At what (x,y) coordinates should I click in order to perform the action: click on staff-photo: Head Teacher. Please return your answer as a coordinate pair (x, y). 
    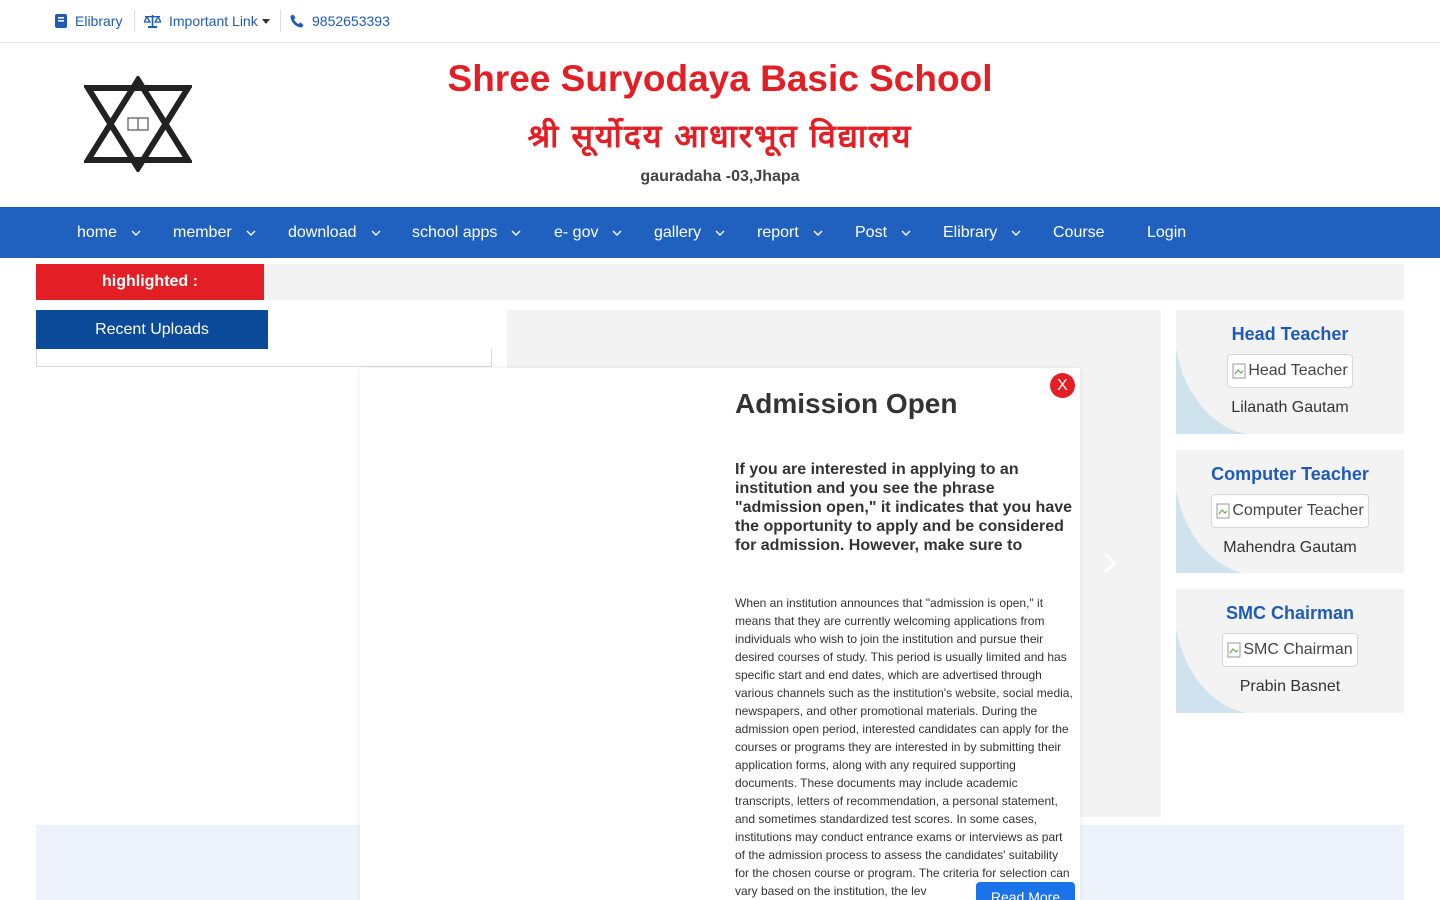
    Looking at the image, I should click on (1290, 371).